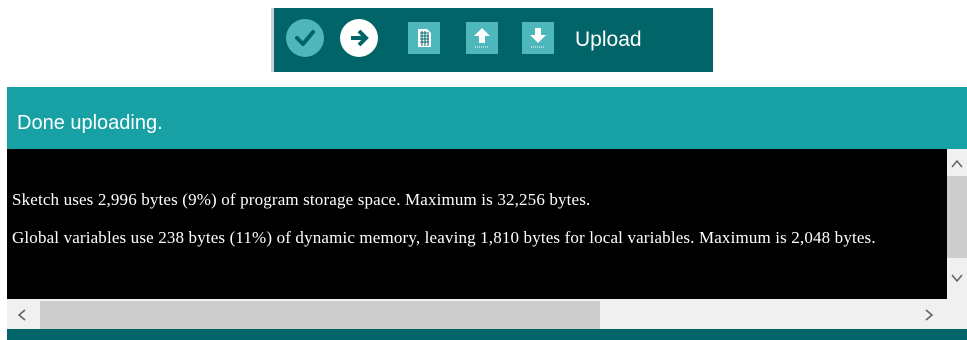 The height and width of the screenshot is (340, 967). Describe the element at coordinates (957, 163) in the screenshot. I see `scroll-up-icon` at that location.